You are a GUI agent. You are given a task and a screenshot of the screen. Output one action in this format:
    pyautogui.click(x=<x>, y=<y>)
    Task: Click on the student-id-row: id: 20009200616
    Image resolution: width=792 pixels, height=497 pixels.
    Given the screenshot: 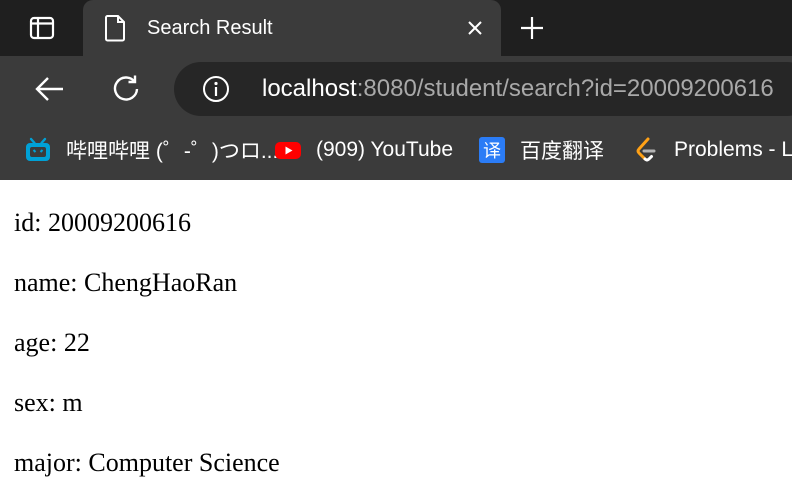 What is the action you would take?
    pyautogui.click(x=102, y=223)
    